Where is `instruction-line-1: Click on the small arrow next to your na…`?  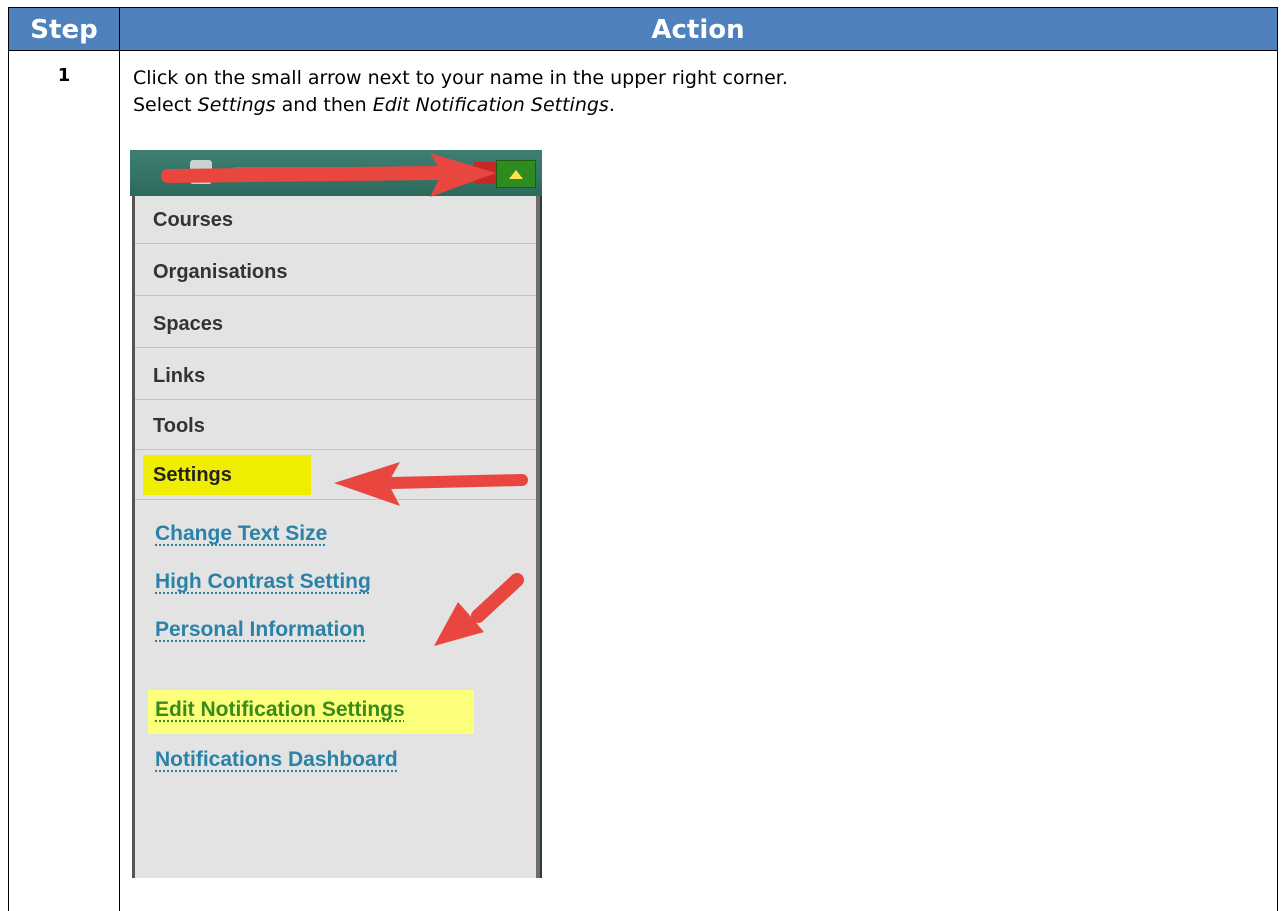
instruction-line-1: Click on the small arrow next to your na… is located at coordinates (460, 78).